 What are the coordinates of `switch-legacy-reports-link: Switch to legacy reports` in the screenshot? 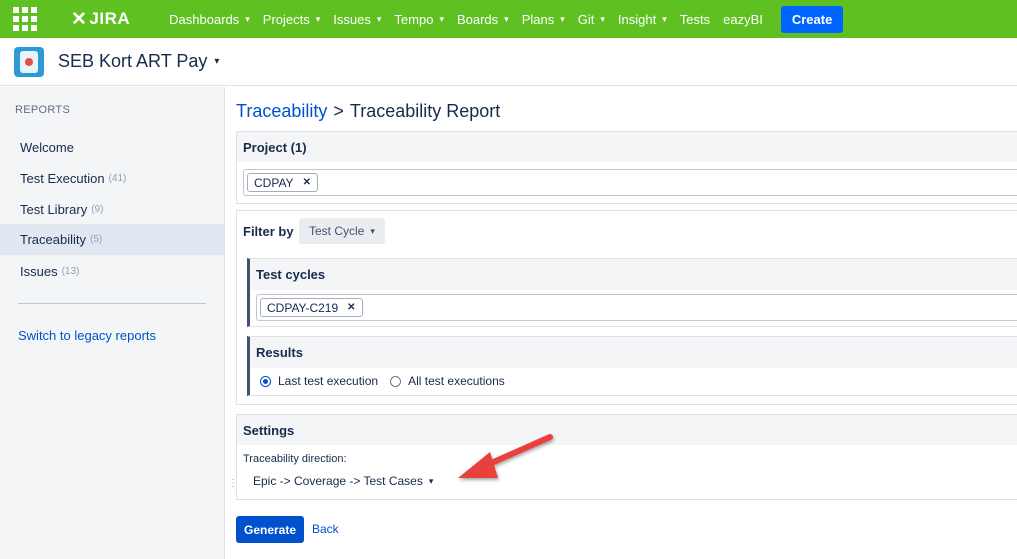 It's located at (87, 335).